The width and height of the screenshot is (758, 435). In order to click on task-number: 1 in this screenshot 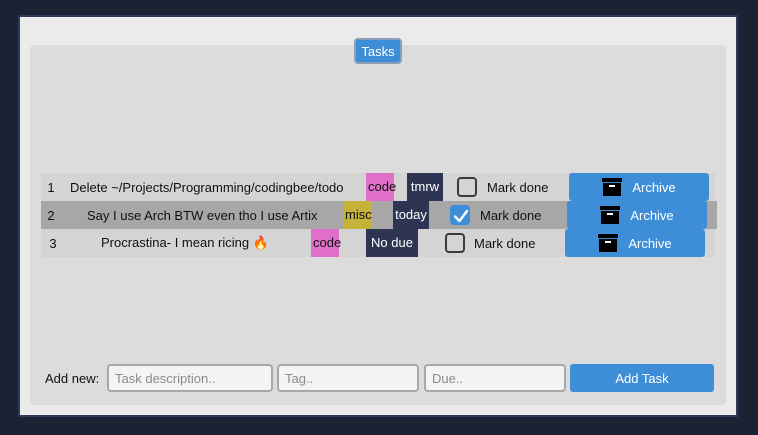, I will do `click(51, 187)`.